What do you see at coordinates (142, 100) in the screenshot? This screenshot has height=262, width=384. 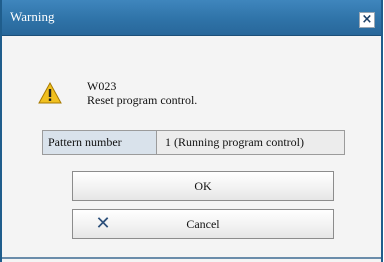 I see `message-text: Reset program control.` at bounding box center [142, 100].